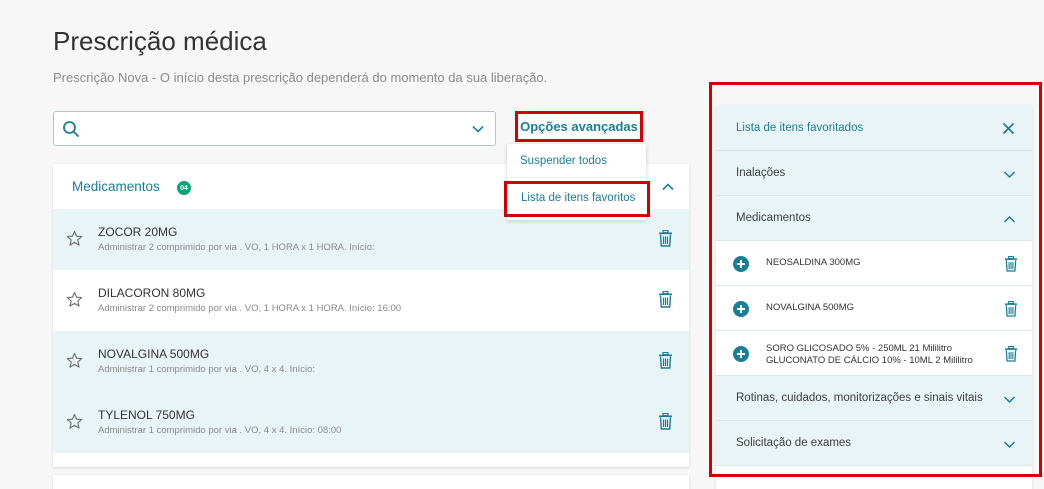 Image resolution: width=1044 pixels, height=489 pixels. I want to click on next-section-card, so click(371, 482).